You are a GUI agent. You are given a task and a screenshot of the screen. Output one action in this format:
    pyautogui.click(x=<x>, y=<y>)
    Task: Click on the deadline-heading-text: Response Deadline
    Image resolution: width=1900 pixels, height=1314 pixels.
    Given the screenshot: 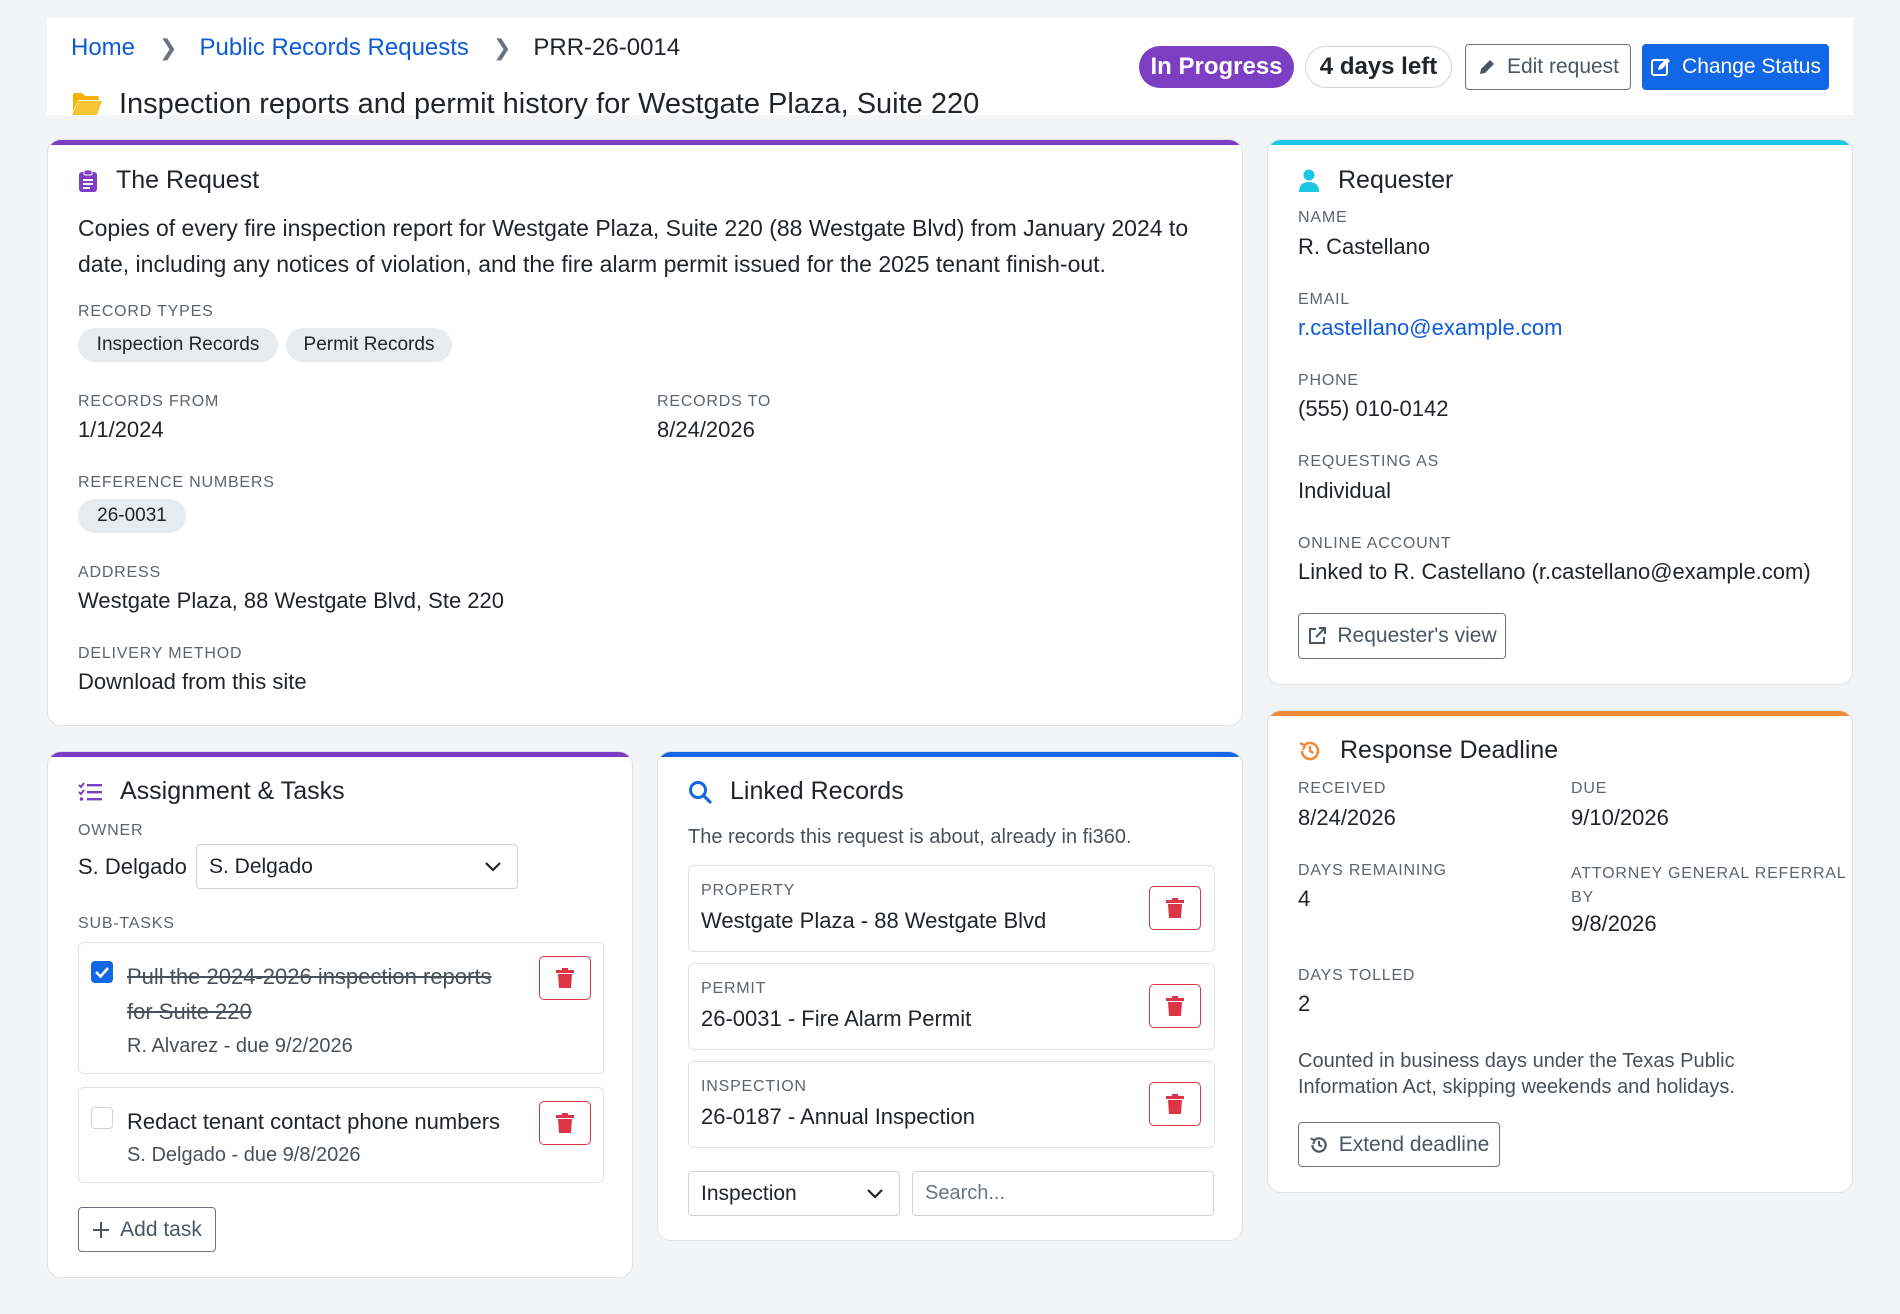 What is the action you would take?
    pyautogui.click(x=1449, y=750)
    